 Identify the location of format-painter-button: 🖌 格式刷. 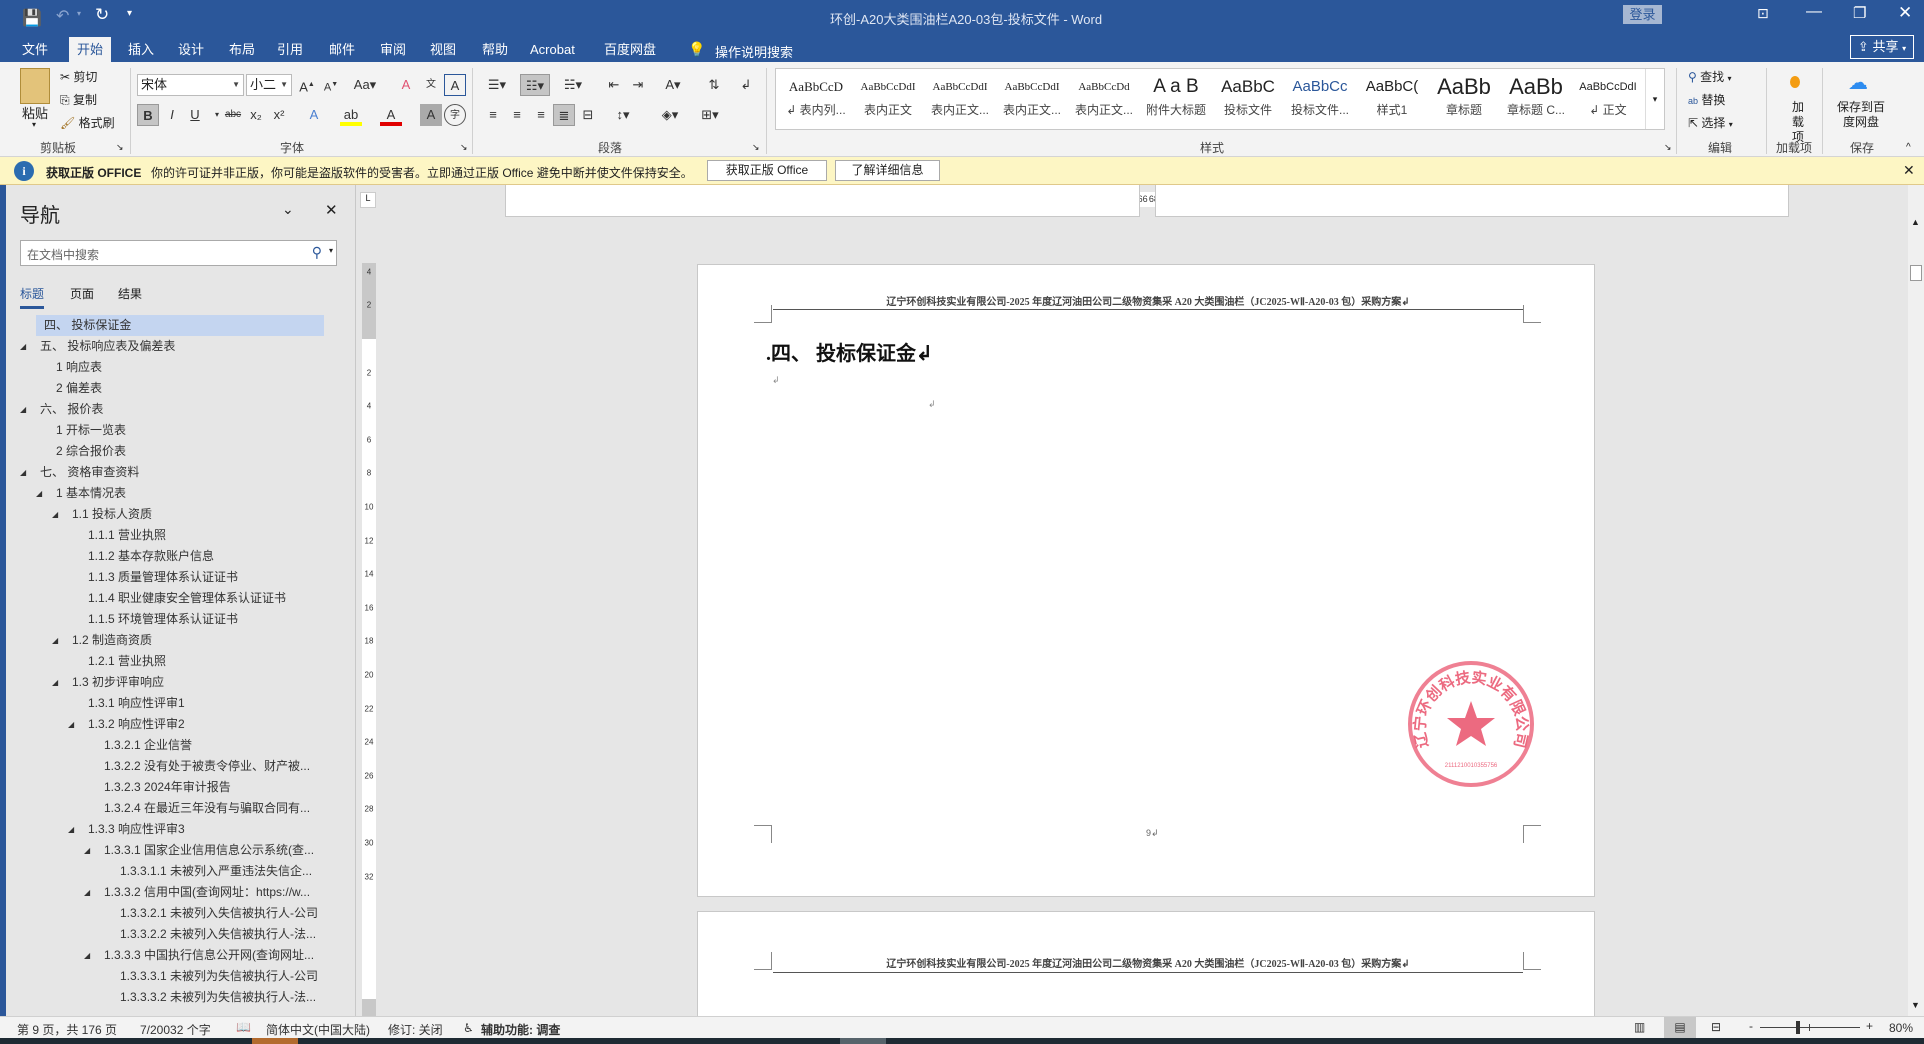
(87, 122).